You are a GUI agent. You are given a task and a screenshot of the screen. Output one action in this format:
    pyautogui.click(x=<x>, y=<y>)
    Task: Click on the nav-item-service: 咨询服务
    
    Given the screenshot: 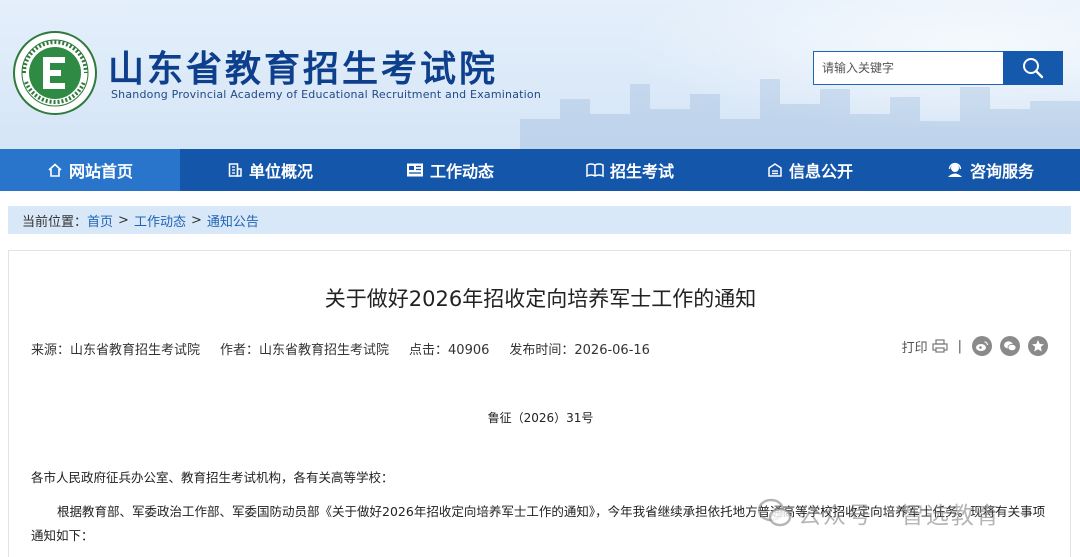 What is the action you would take?
    pyautogui.click(x=990, y=170)
    